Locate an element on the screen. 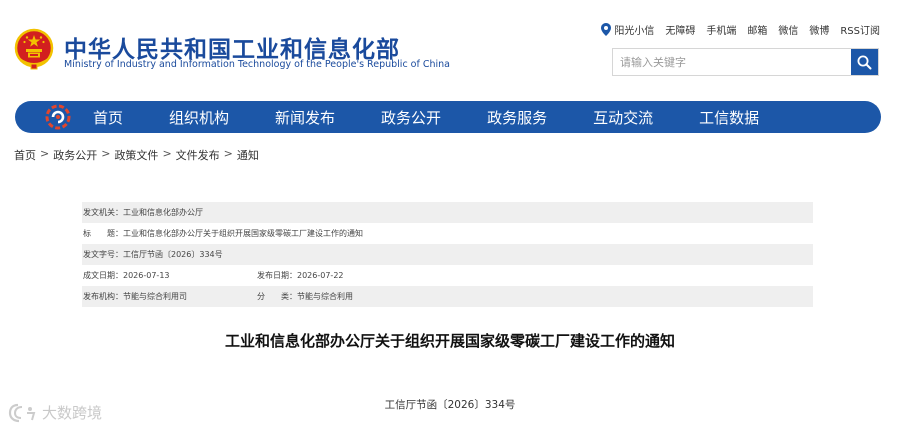 The image size is (900, 431). article-title: 工业和信息化部办公厅关于组织开展国家级零碳工厂建设工作的通知 is located at coordinates (449, 341).